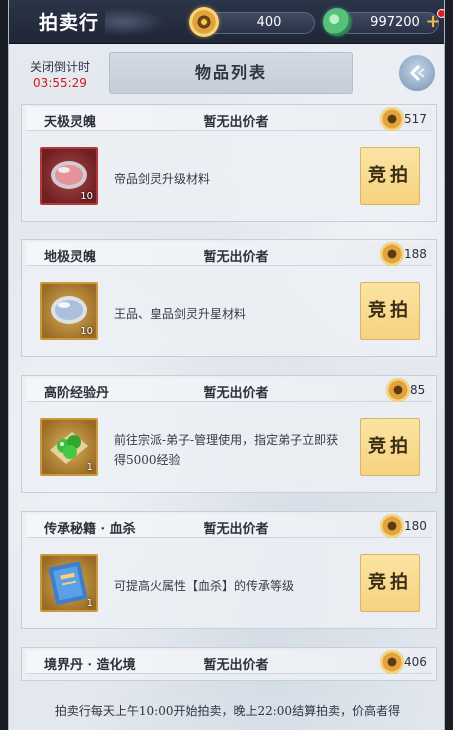  Describe the element at coordinates (415, 119) in the screenshot. I see `item-price: 517` at that location.